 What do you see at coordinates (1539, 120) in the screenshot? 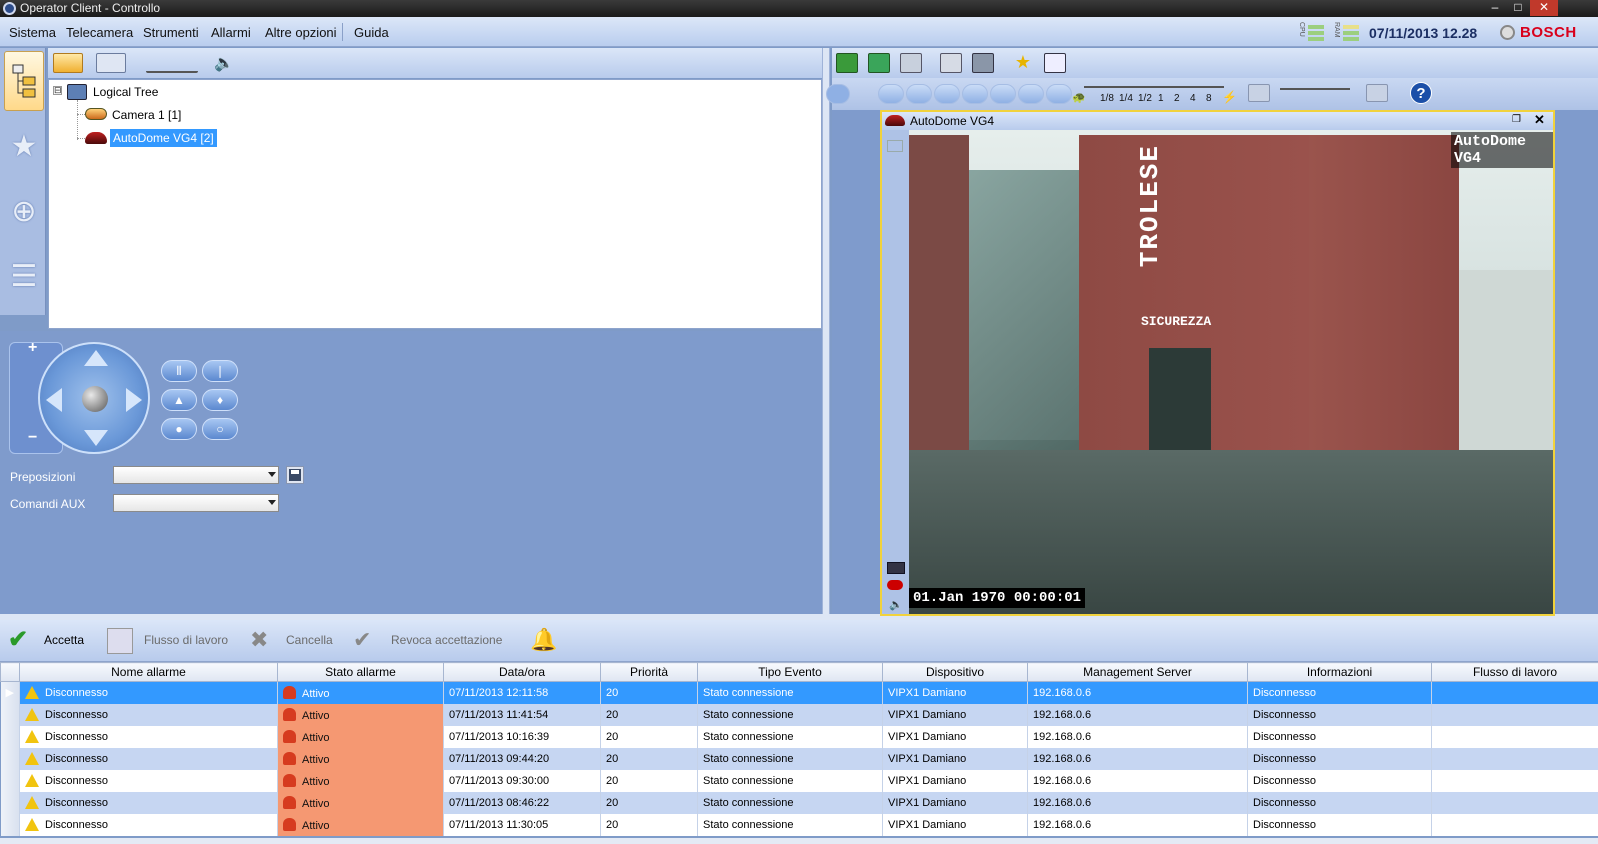
I see `close-pane-icon: ✕` at bounding box center [1539, 120].